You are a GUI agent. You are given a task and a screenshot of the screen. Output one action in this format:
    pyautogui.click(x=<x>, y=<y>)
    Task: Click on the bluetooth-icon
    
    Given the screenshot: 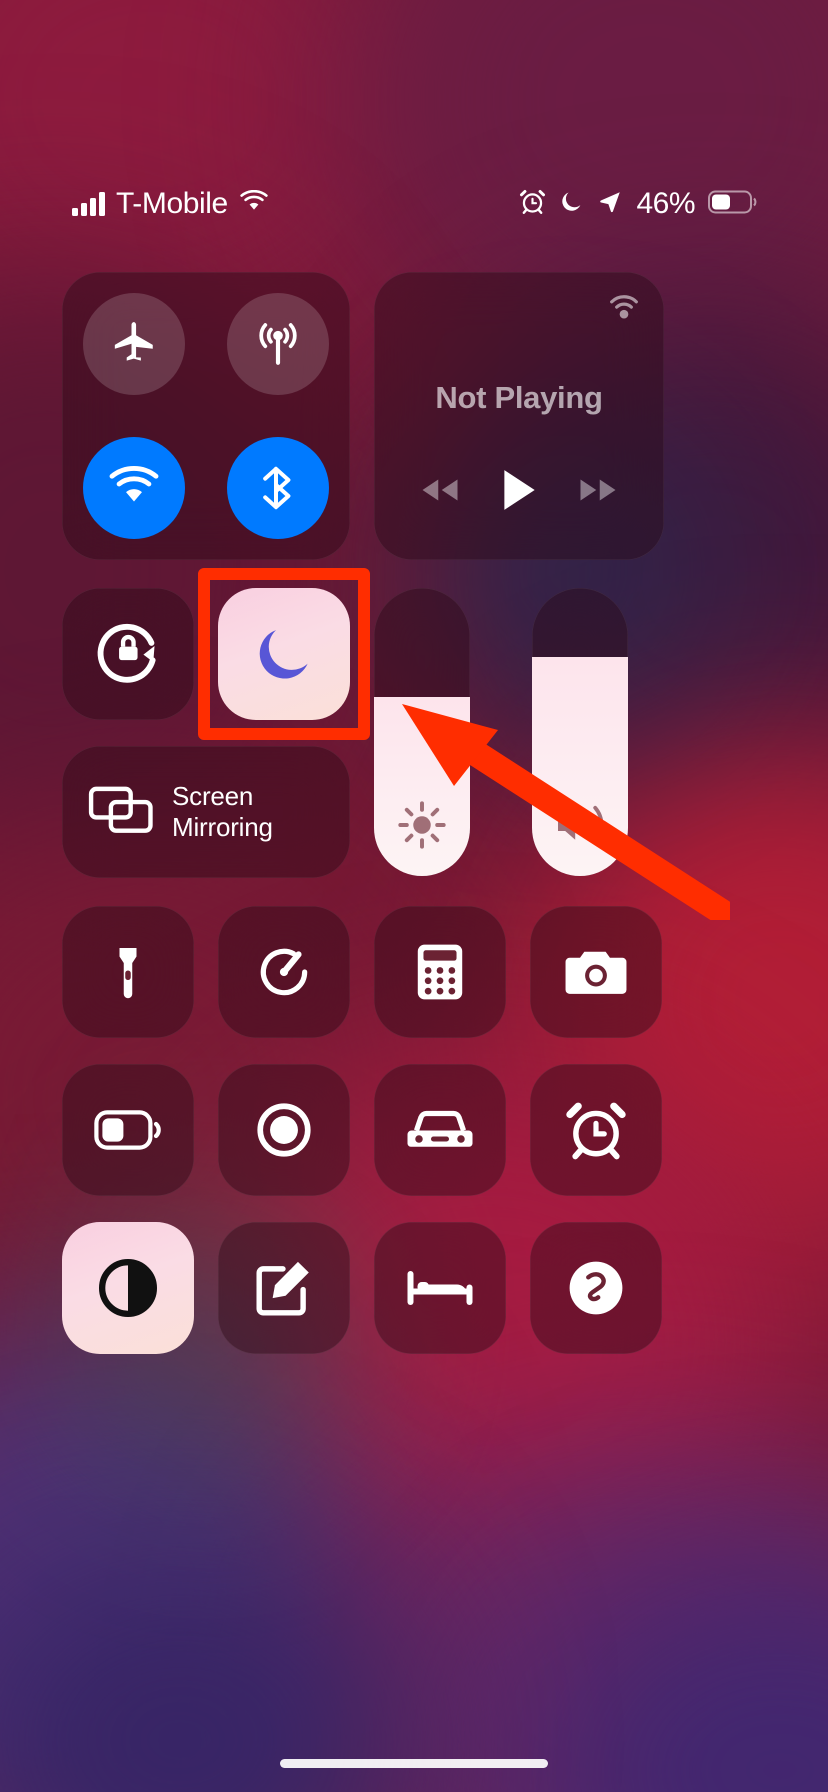 What is the action you would take?
    pyautogui.click(x=277, y=488)
    